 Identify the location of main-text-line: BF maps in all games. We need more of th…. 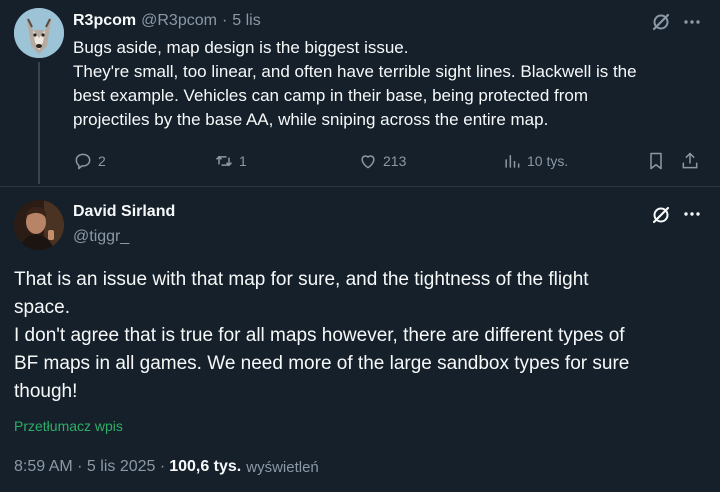
(322, 363).